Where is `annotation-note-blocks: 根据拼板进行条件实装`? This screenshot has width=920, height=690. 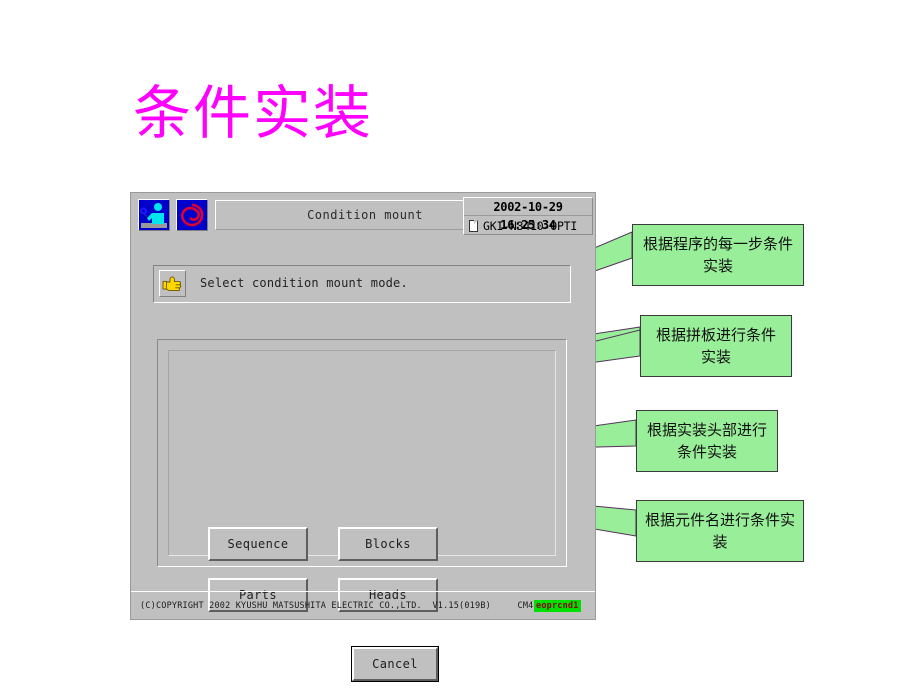 annotation-note-blocks: 根据拼板进行条件实装 is located at coordinates (716, 346).